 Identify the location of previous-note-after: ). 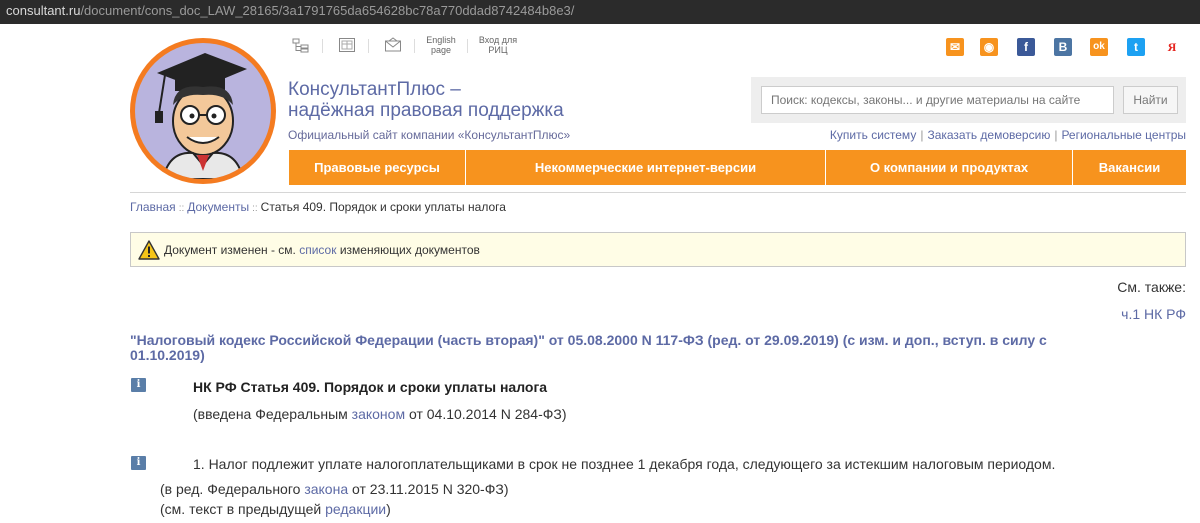
(388, 509).